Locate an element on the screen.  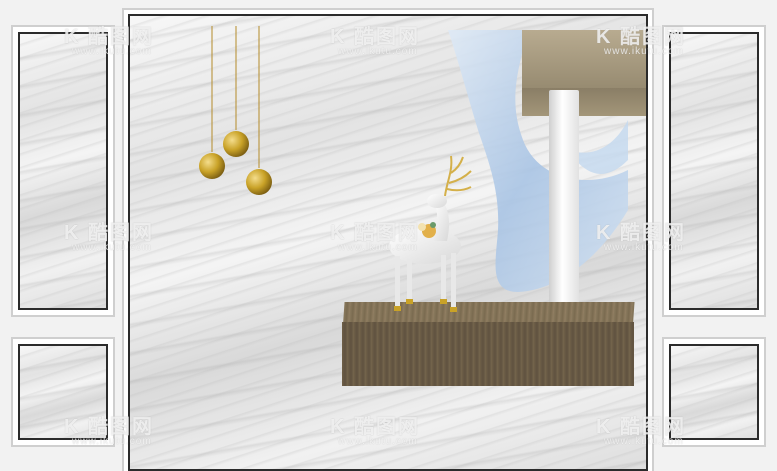
ceiling-beam-underside is located at coordinates (584, 102).